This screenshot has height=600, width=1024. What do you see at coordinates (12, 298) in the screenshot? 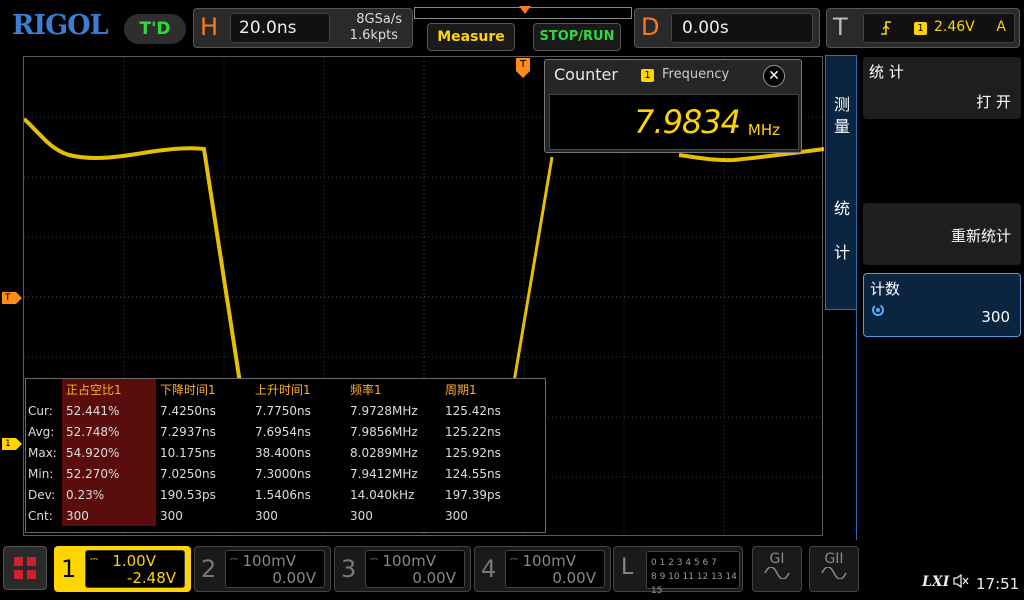
I see `trigger-level-marker: T` at bounding box center [12, 298].